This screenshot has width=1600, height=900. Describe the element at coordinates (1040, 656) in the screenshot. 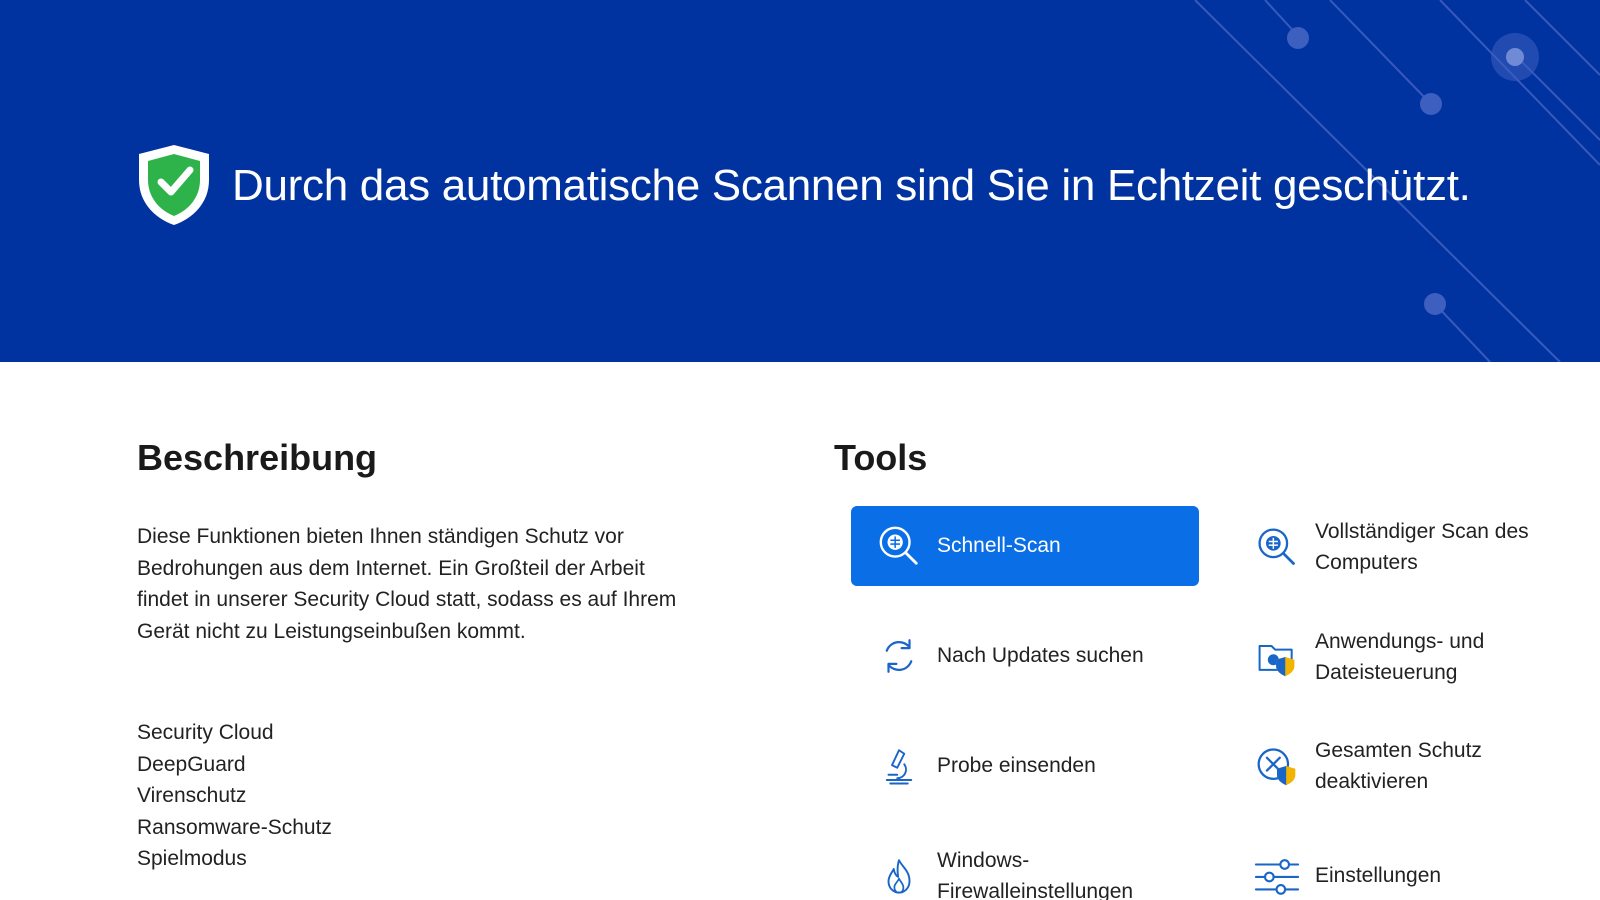

I see `check-updates-label: Nach Updates suchen` at that location.